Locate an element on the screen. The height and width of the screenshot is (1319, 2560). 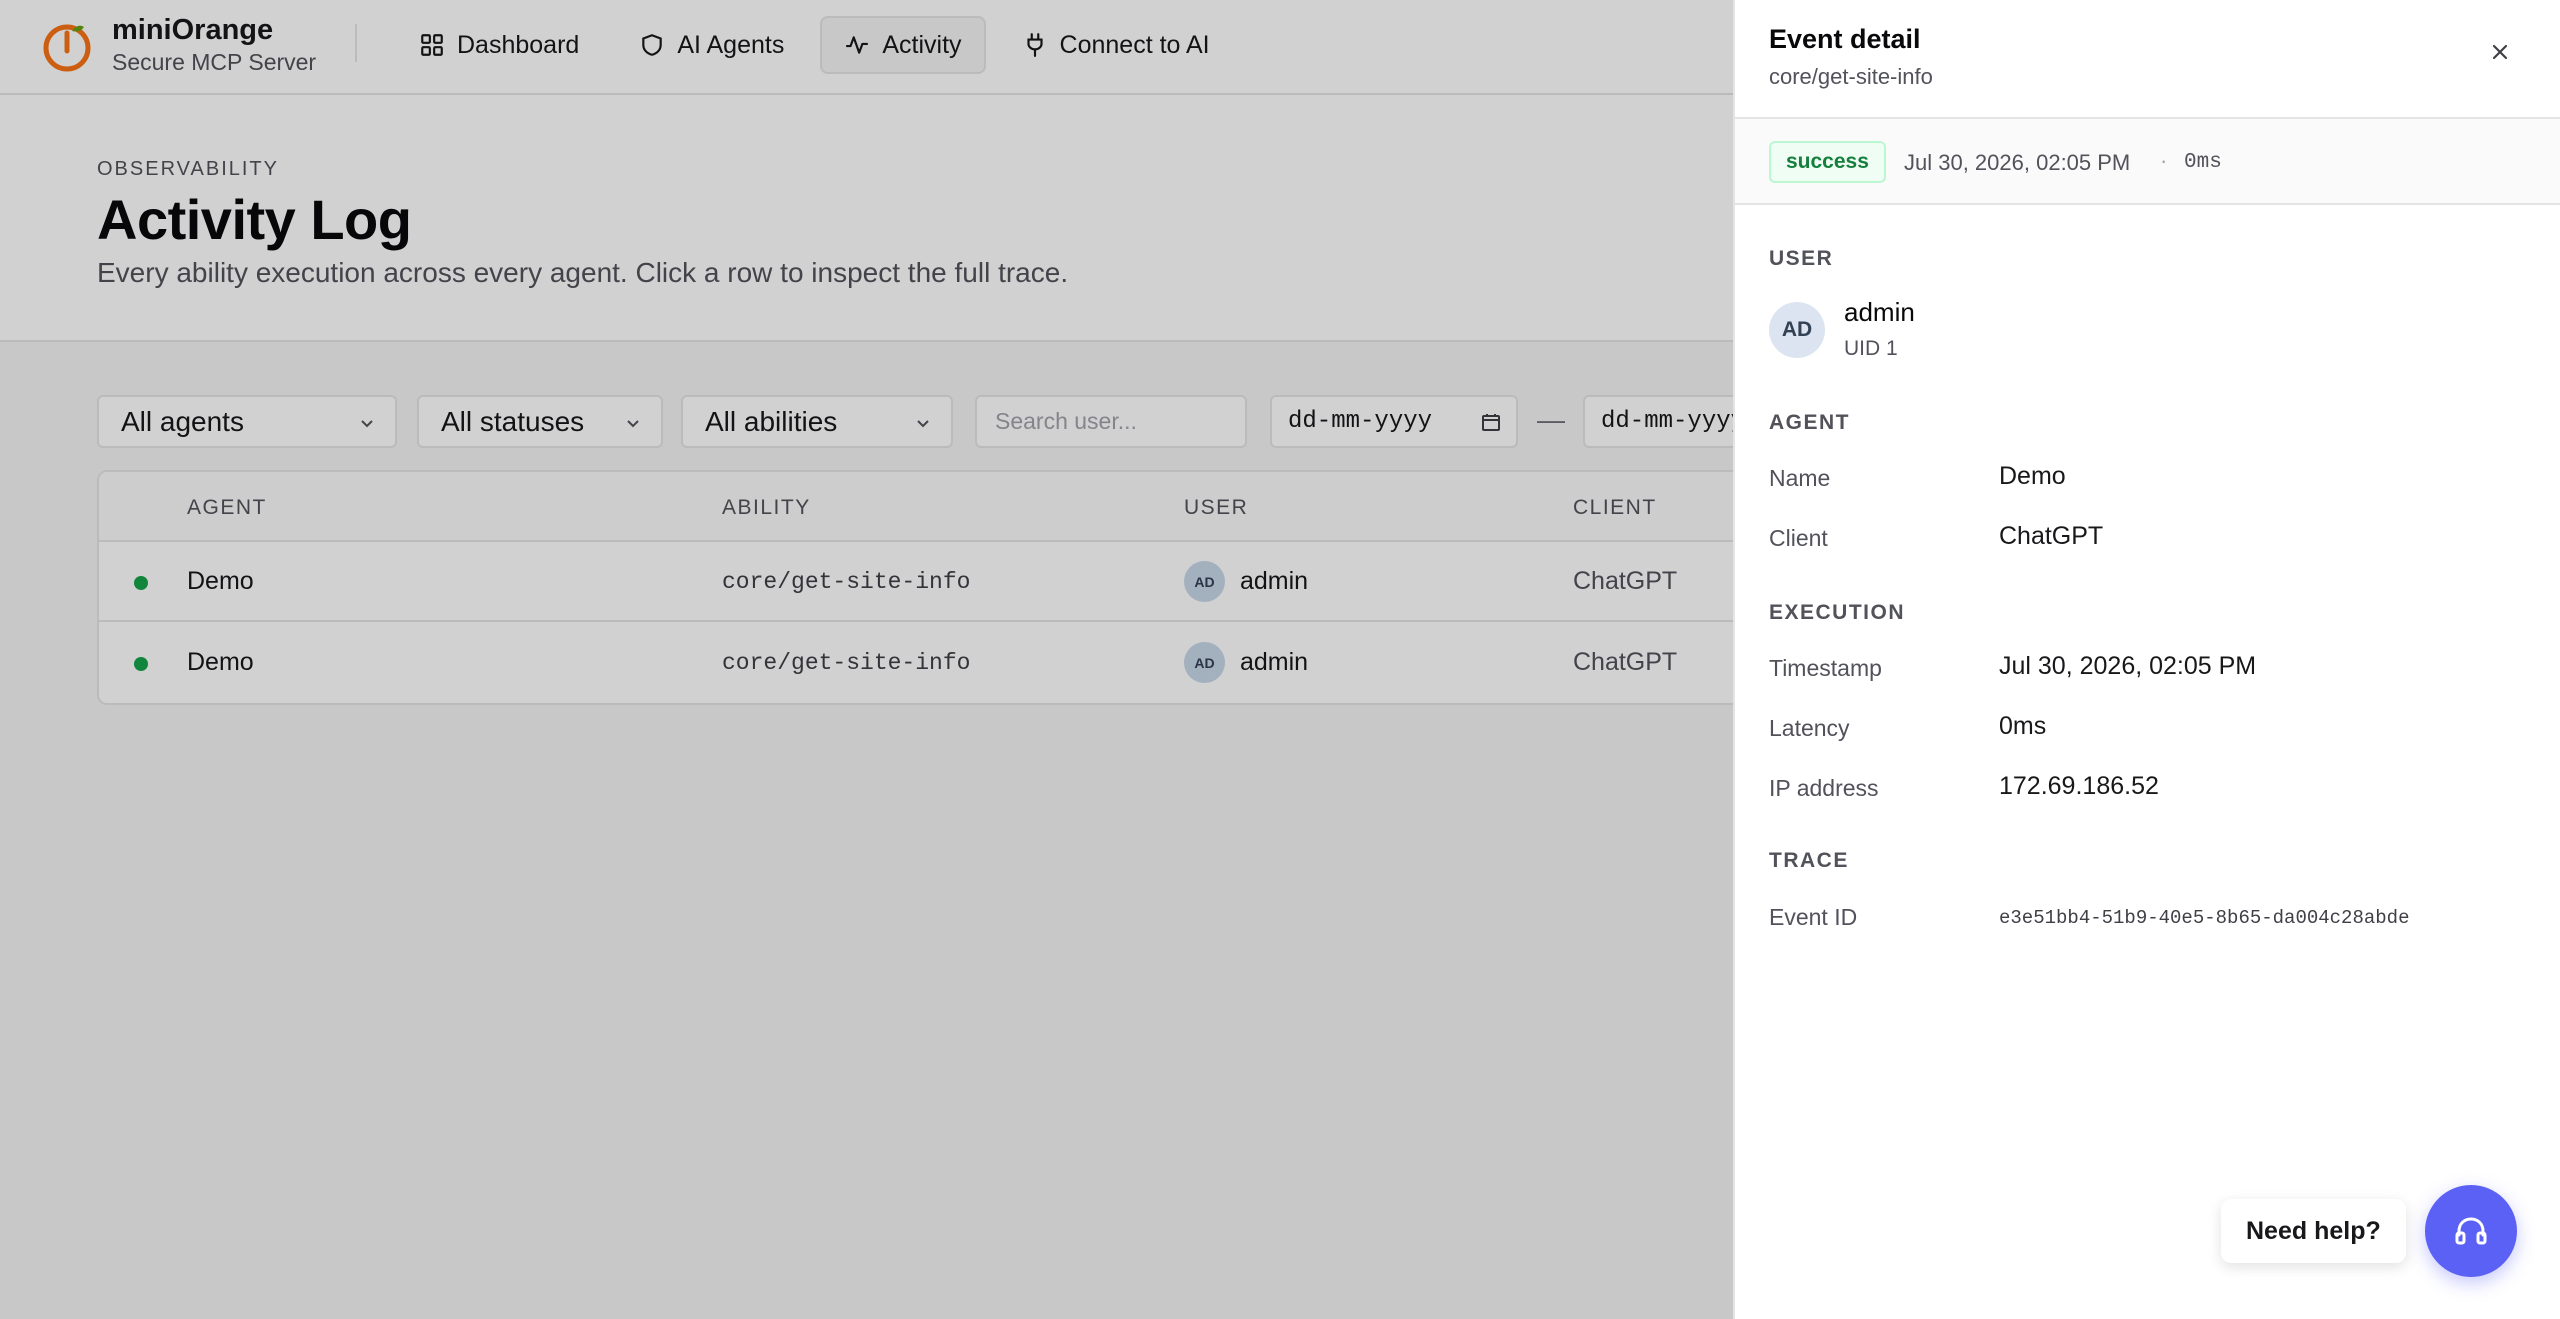
latency-value: 0ms is located at coordinates (2023, 726).